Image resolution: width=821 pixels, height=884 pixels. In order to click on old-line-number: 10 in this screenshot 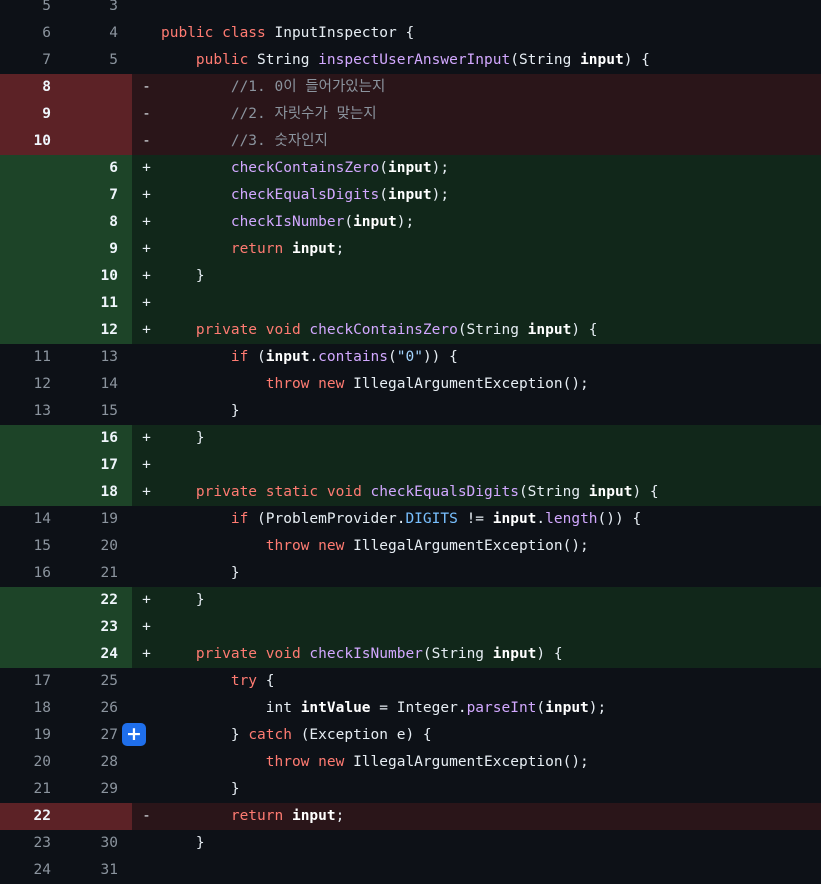, I will do `click(33, 141)`.